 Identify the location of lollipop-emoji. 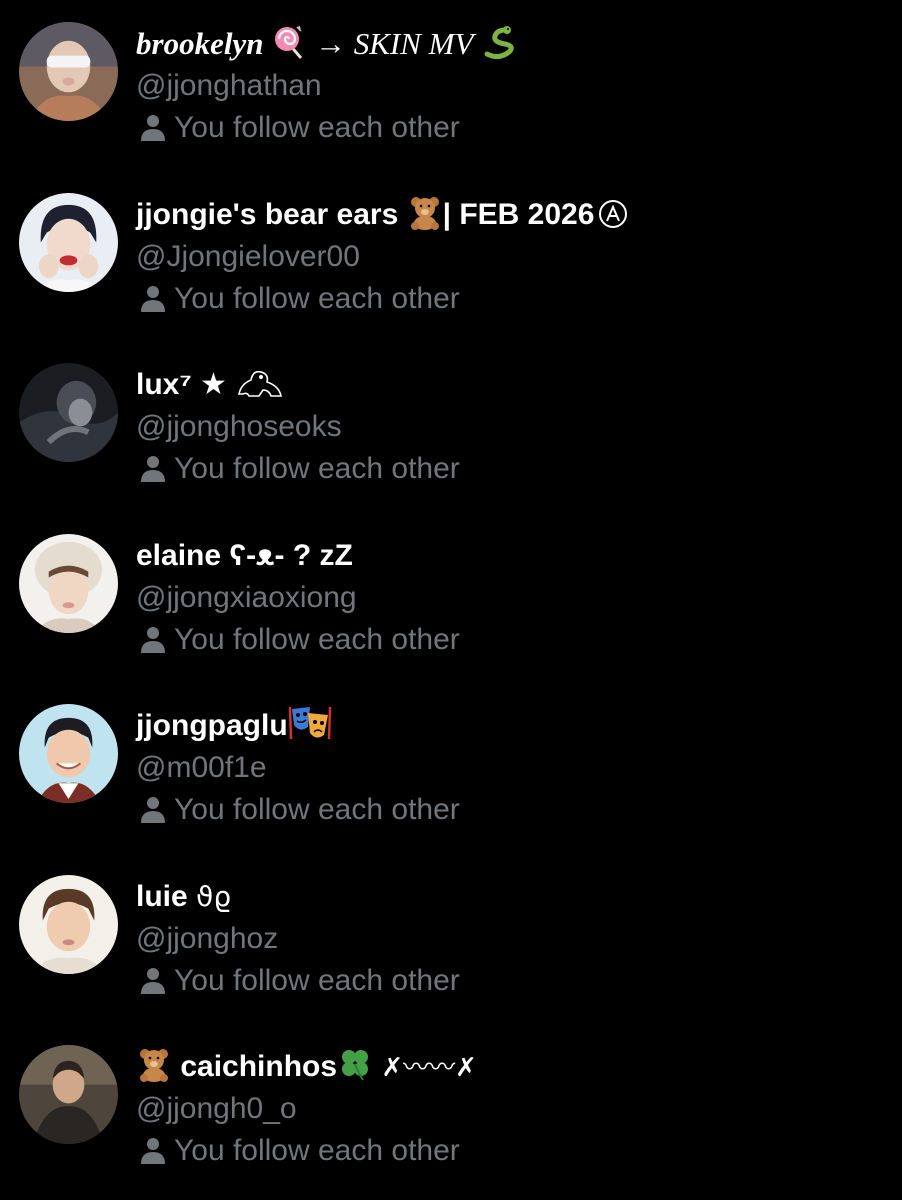
(289, 42).